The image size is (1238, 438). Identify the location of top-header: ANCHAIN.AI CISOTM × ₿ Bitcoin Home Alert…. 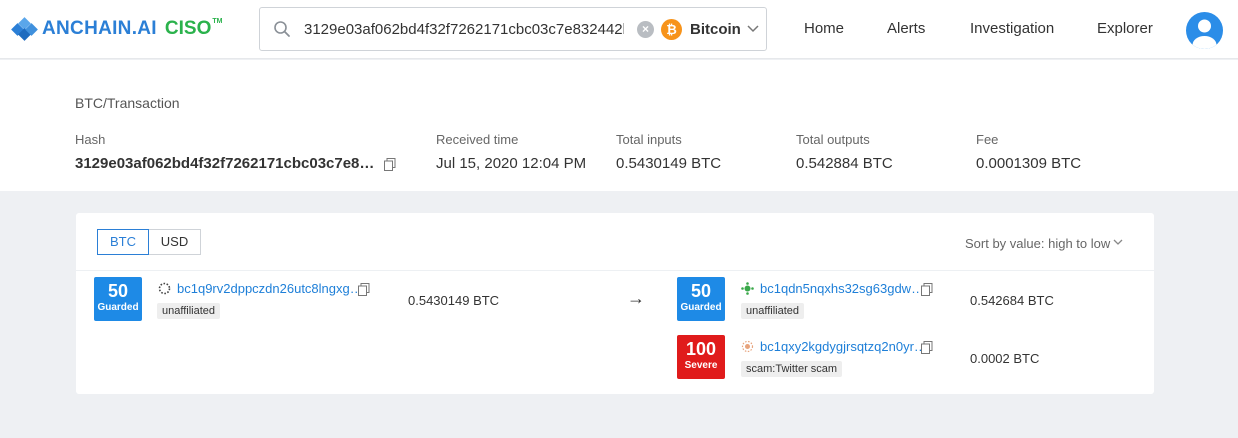
(619, 29).